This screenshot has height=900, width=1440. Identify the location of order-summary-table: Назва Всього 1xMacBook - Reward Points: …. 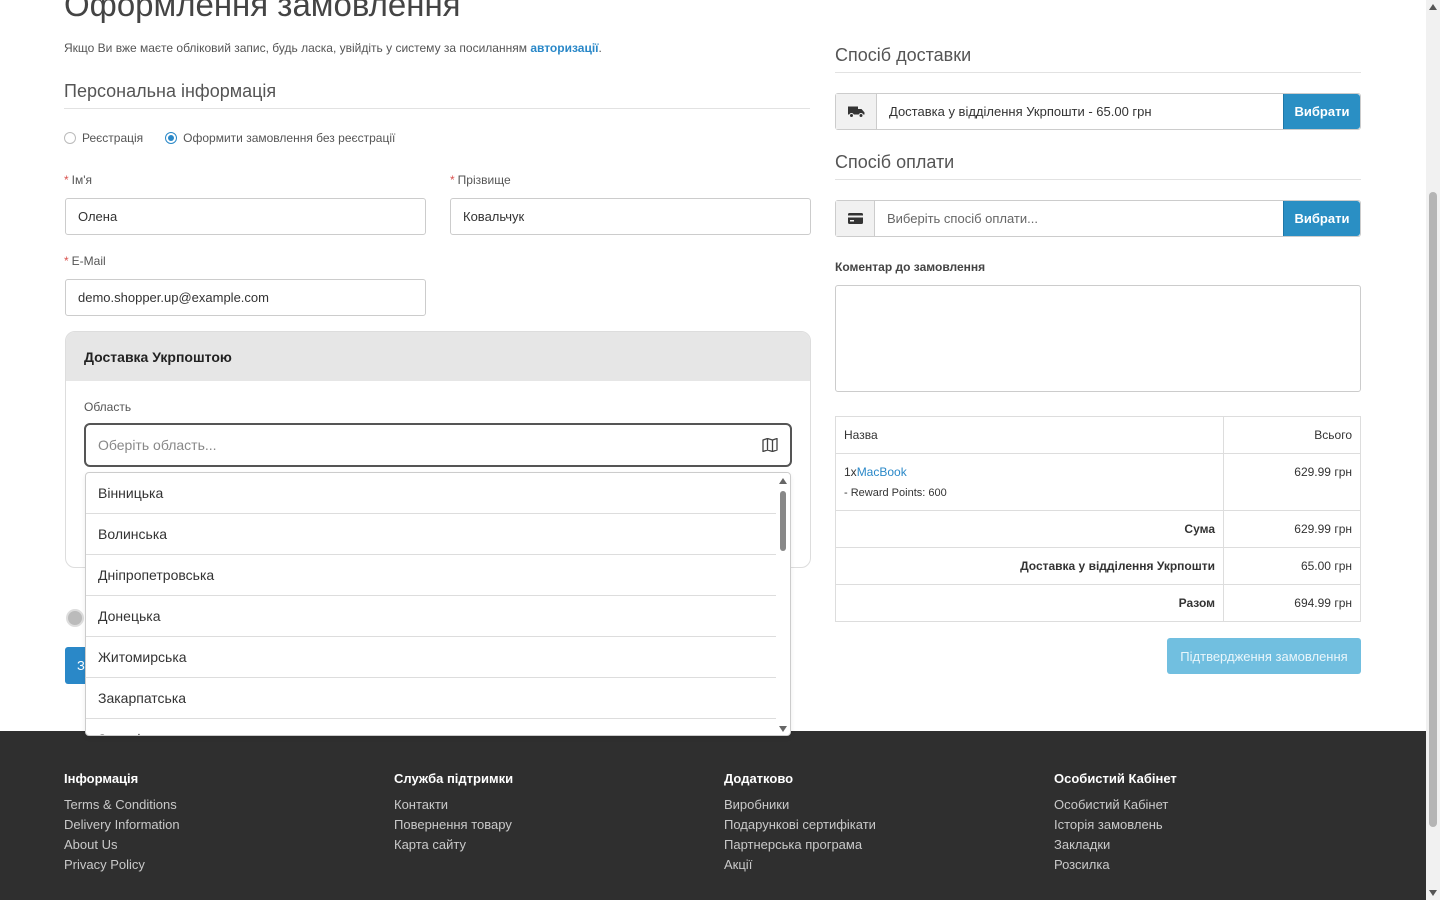
(1098, 519).